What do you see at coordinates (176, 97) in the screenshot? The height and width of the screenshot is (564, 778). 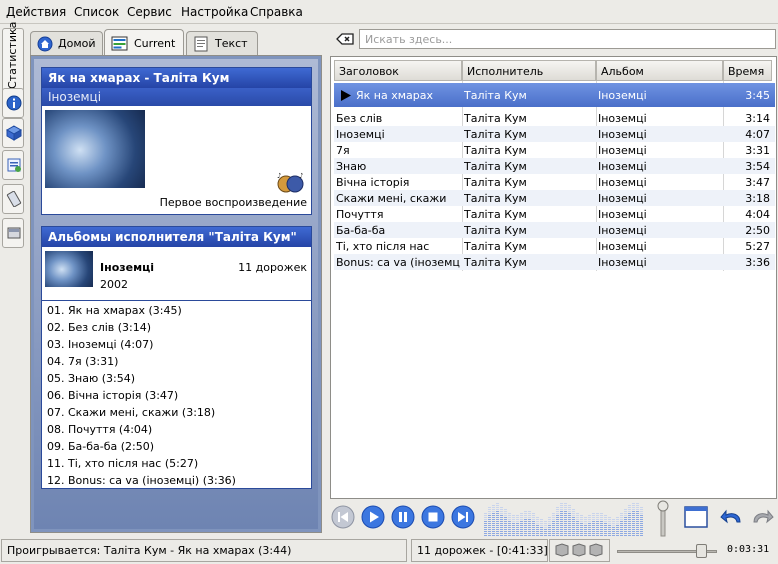 I see `now-playing-album: Іноземці` at bounding box center [176, 97].